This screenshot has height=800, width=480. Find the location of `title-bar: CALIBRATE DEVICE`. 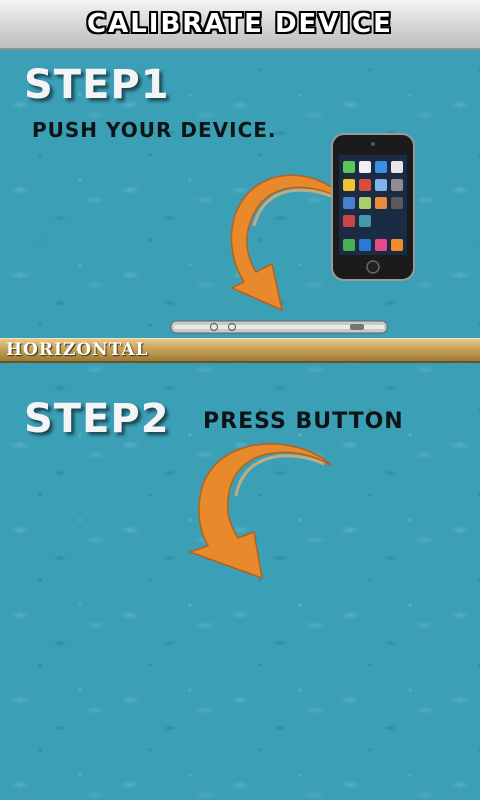

title-bar: CALIBRATE DEVICE is located at coordinates (240, 25).